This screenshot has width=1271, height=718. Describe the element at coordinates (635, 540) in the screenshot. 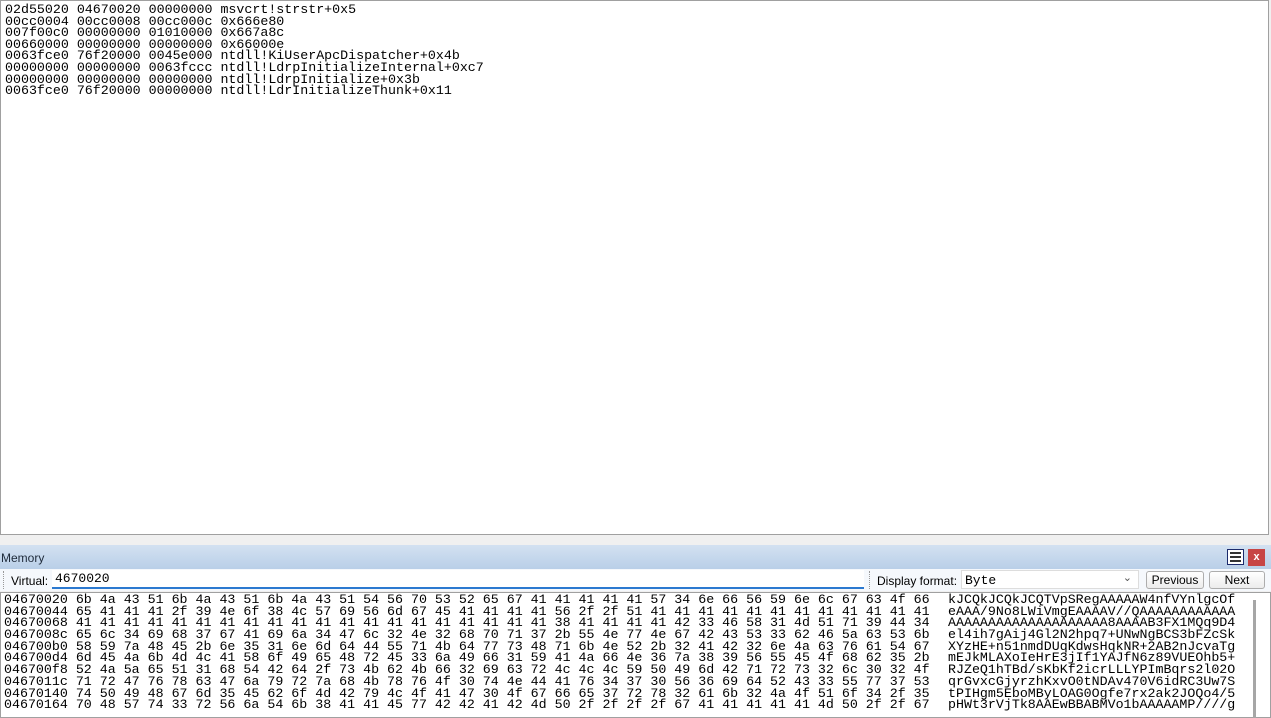

I see `splitter` at that location.